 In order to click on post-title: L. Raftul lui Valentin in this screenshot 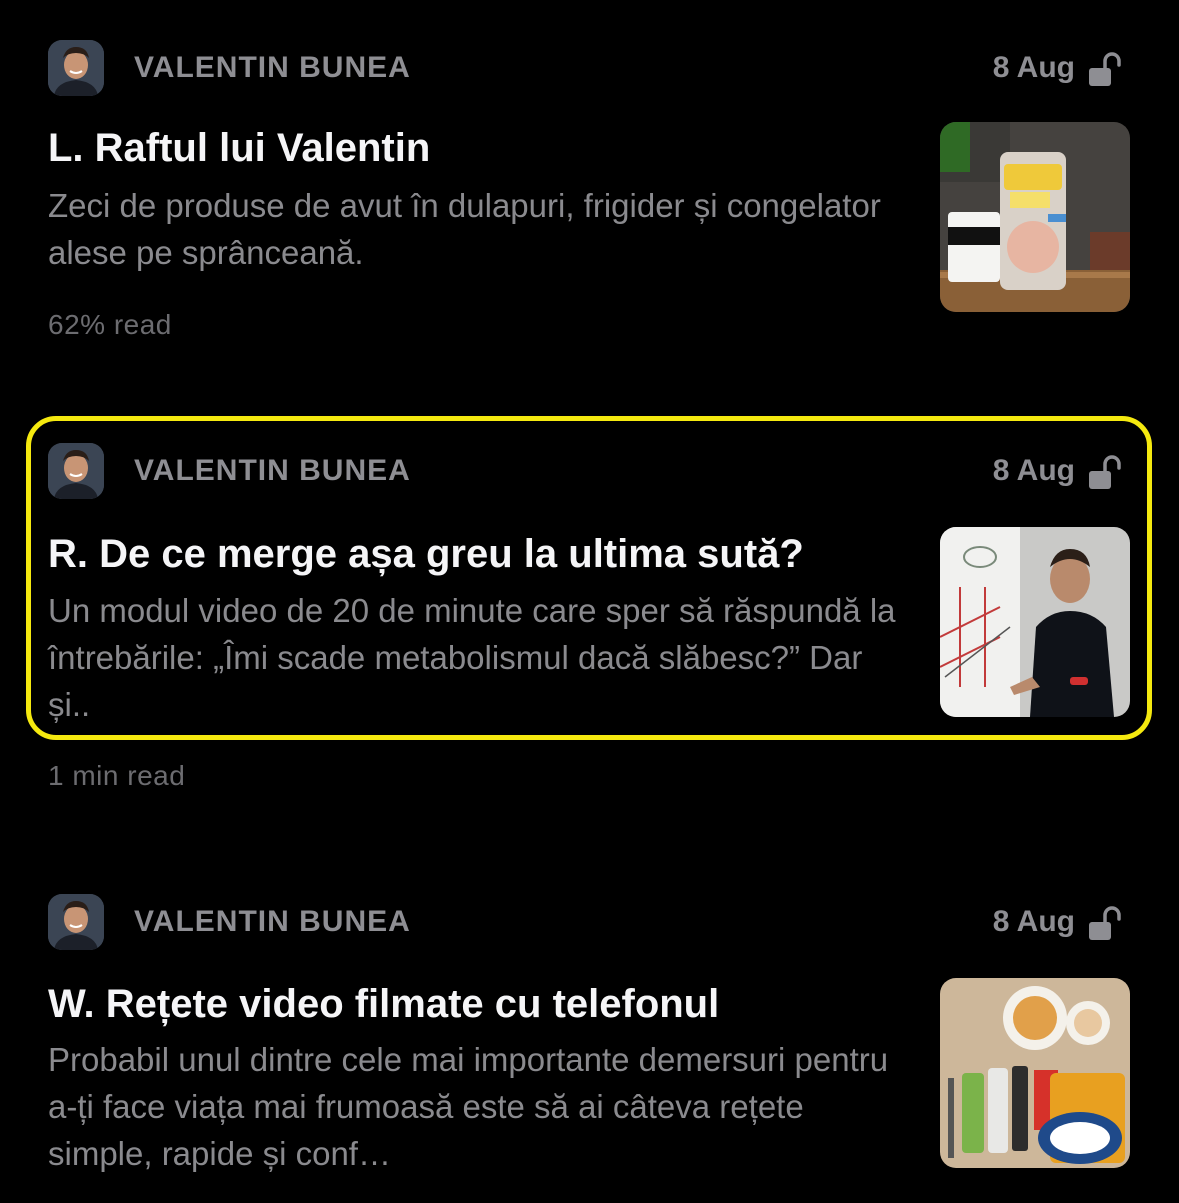, I will do `click(478, 148)`.